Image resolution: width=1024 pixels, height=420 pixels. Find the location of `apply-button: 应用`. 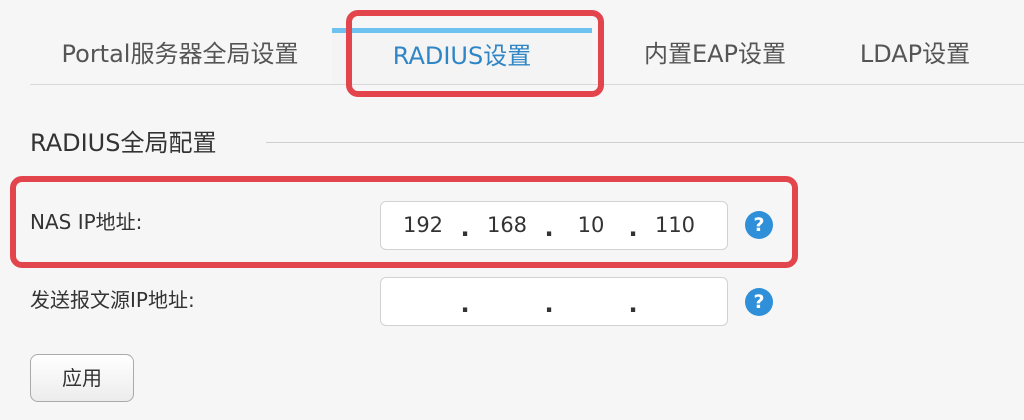

apply-button: 应用 is located at coordinates (82, 378).